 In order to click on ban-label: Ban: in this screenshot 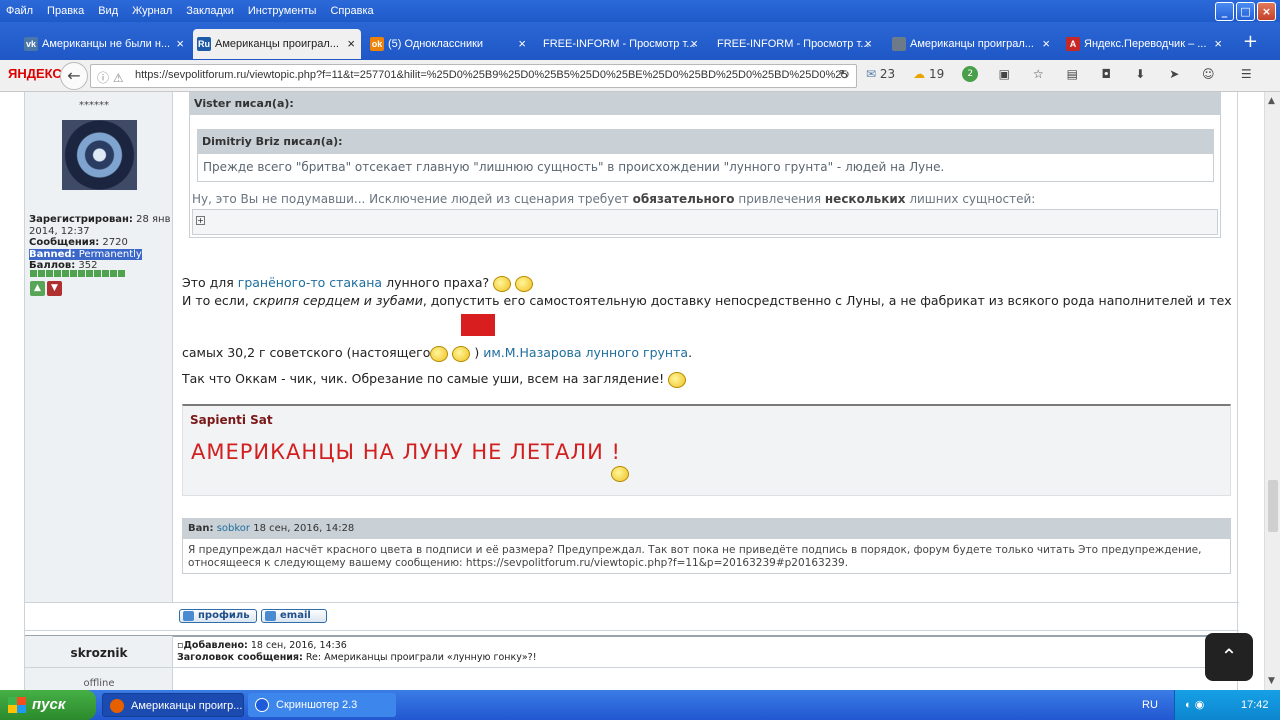, I will do `click(201, 528)`.